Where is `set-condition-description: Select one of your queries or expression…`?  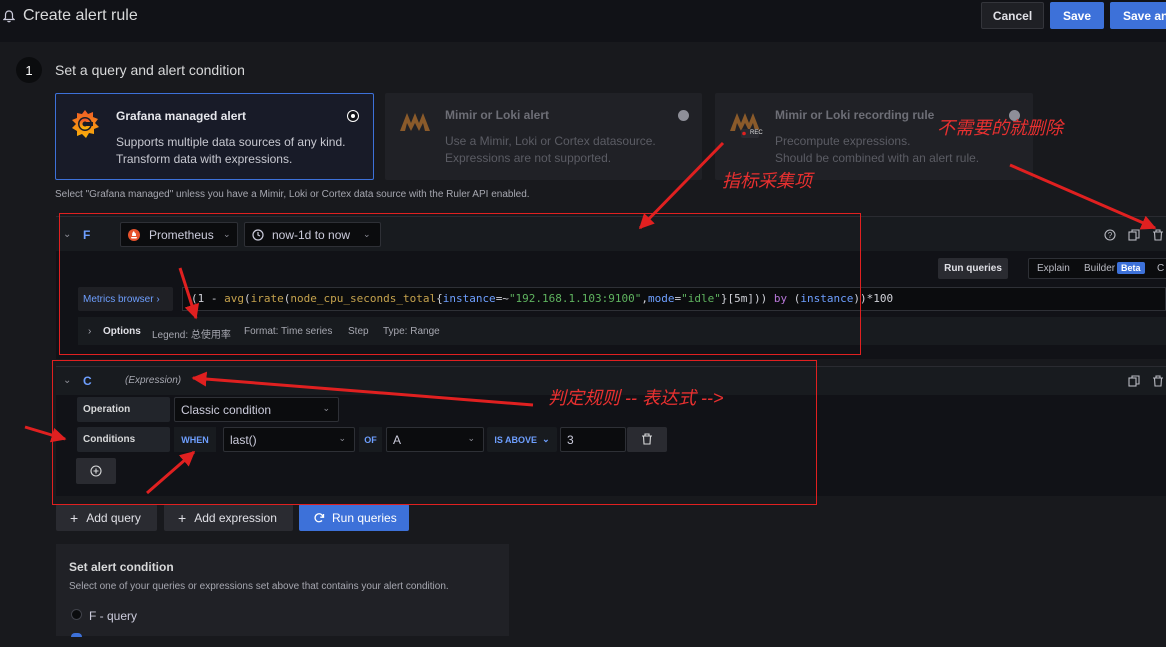
set-condition-description: Select one of your queries or expression… is located at coordinates (259, 586).